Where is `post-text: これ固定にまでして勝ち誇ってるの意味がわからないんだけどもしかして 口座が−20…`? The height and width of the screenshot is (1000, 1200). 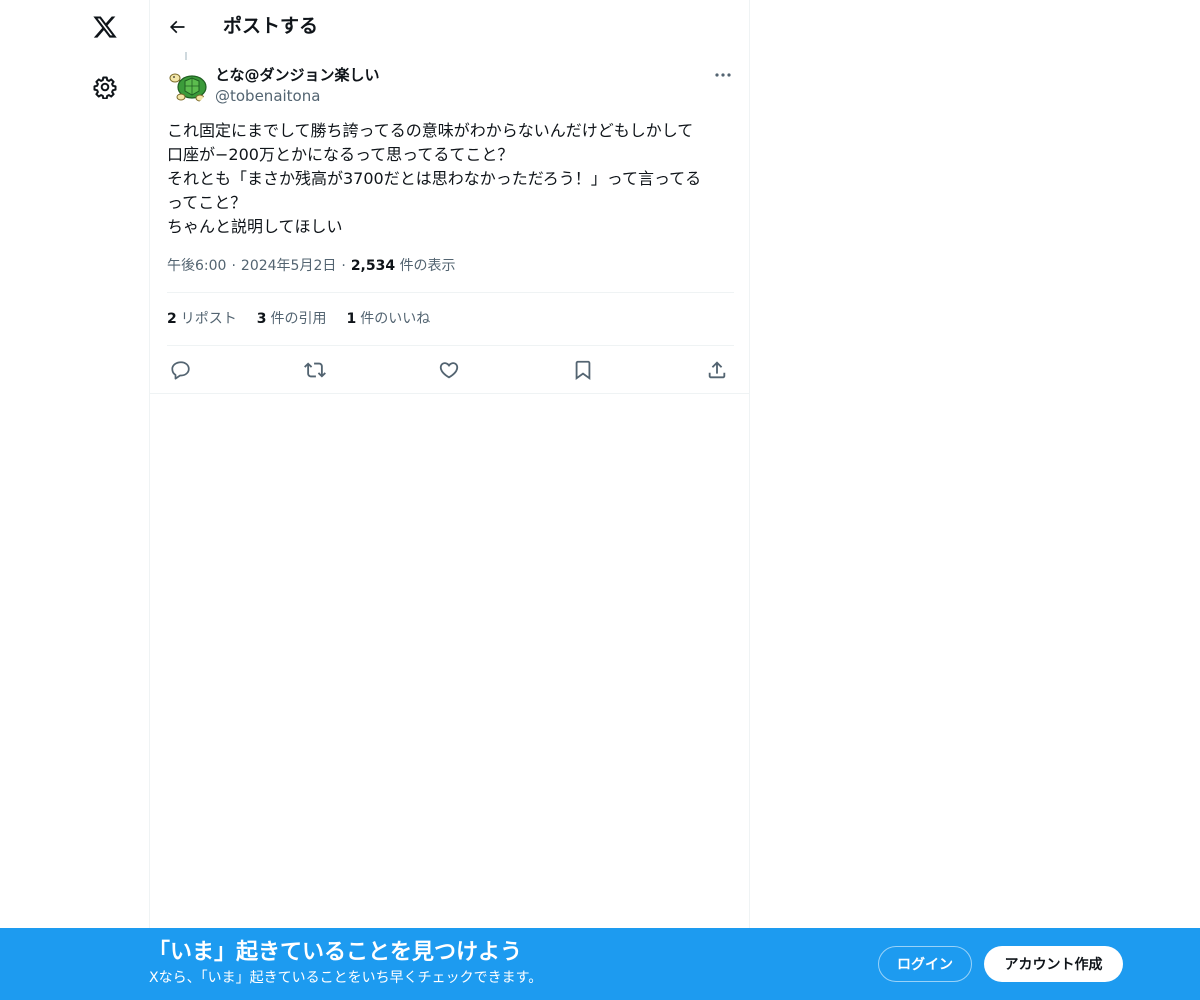 post-text: これ固定にまでして勝ち誇ってるの意味がわからないんだけどもしかして 口座が−20… is located at coordinates (452, 179).